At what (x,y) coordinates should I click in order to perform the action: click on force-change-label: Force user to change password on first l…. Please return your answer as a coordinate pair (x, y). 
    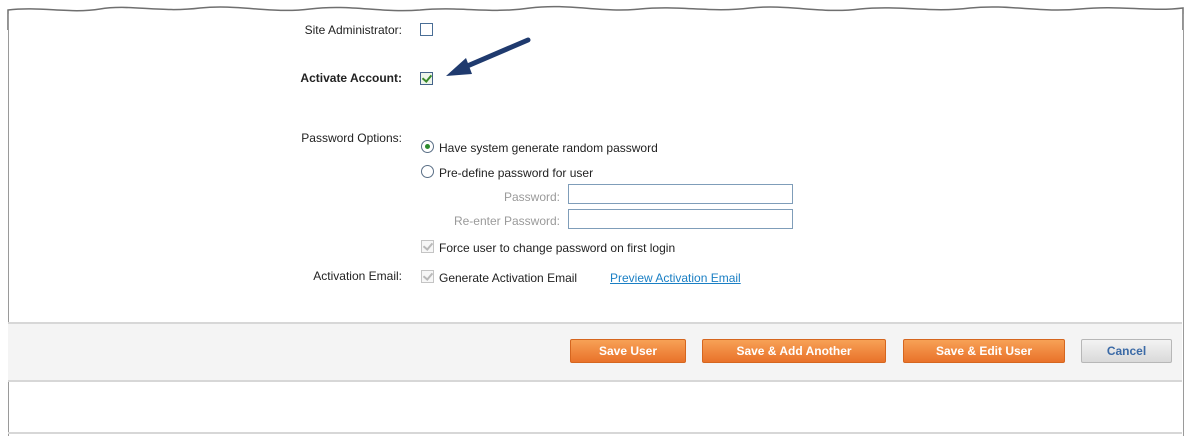
    Looking at the image, I should click on (557, 248).